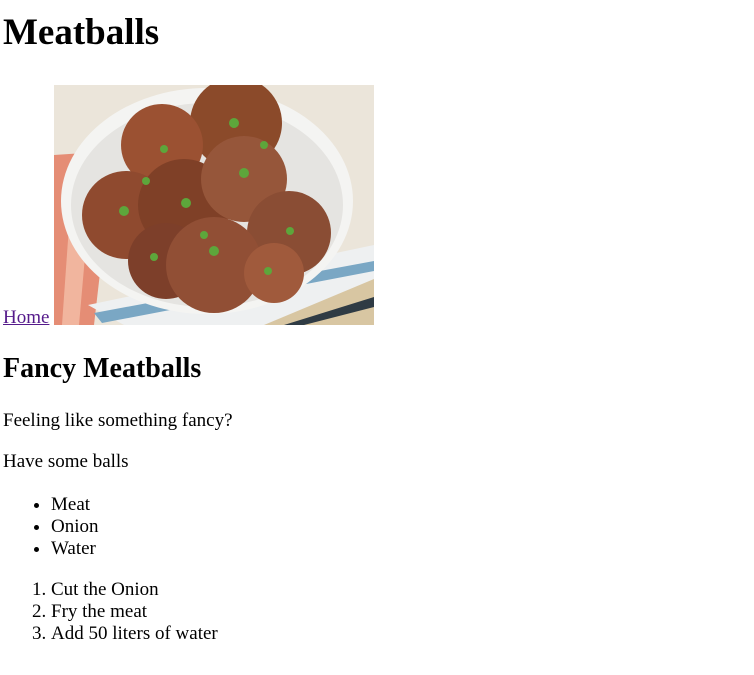 The height and width of the screenshot is (675, 754). Describe the element at coordinates (75, 549) in the screenshot. I see `list-item: Water` at that location.